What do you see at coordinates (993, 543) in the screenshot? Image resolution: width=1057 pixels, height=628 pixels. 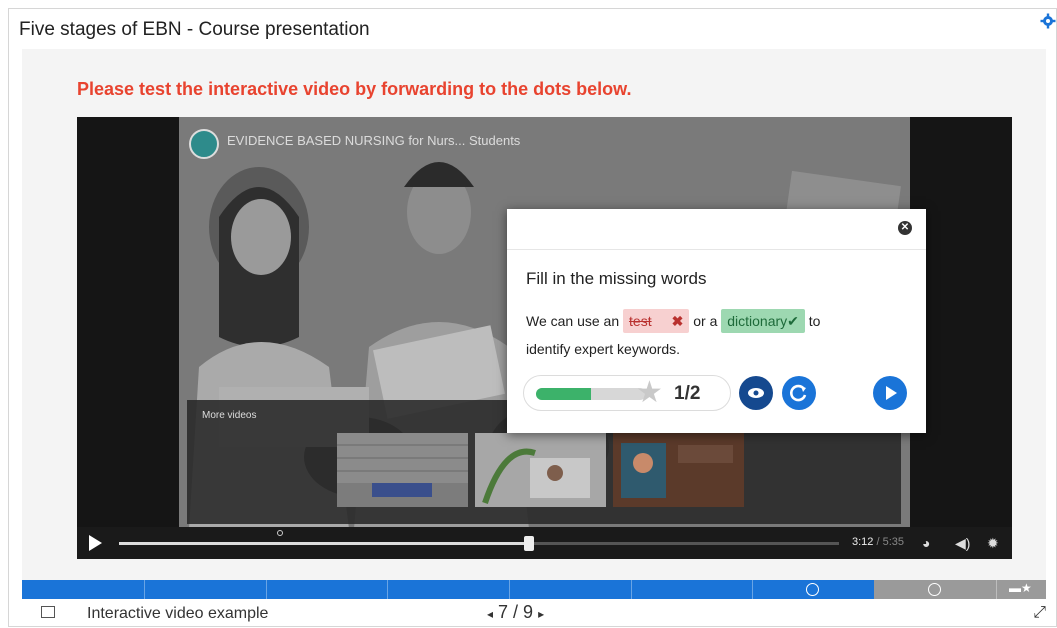 I see `settings-icon: ✹` at bounding box center [993, 543].